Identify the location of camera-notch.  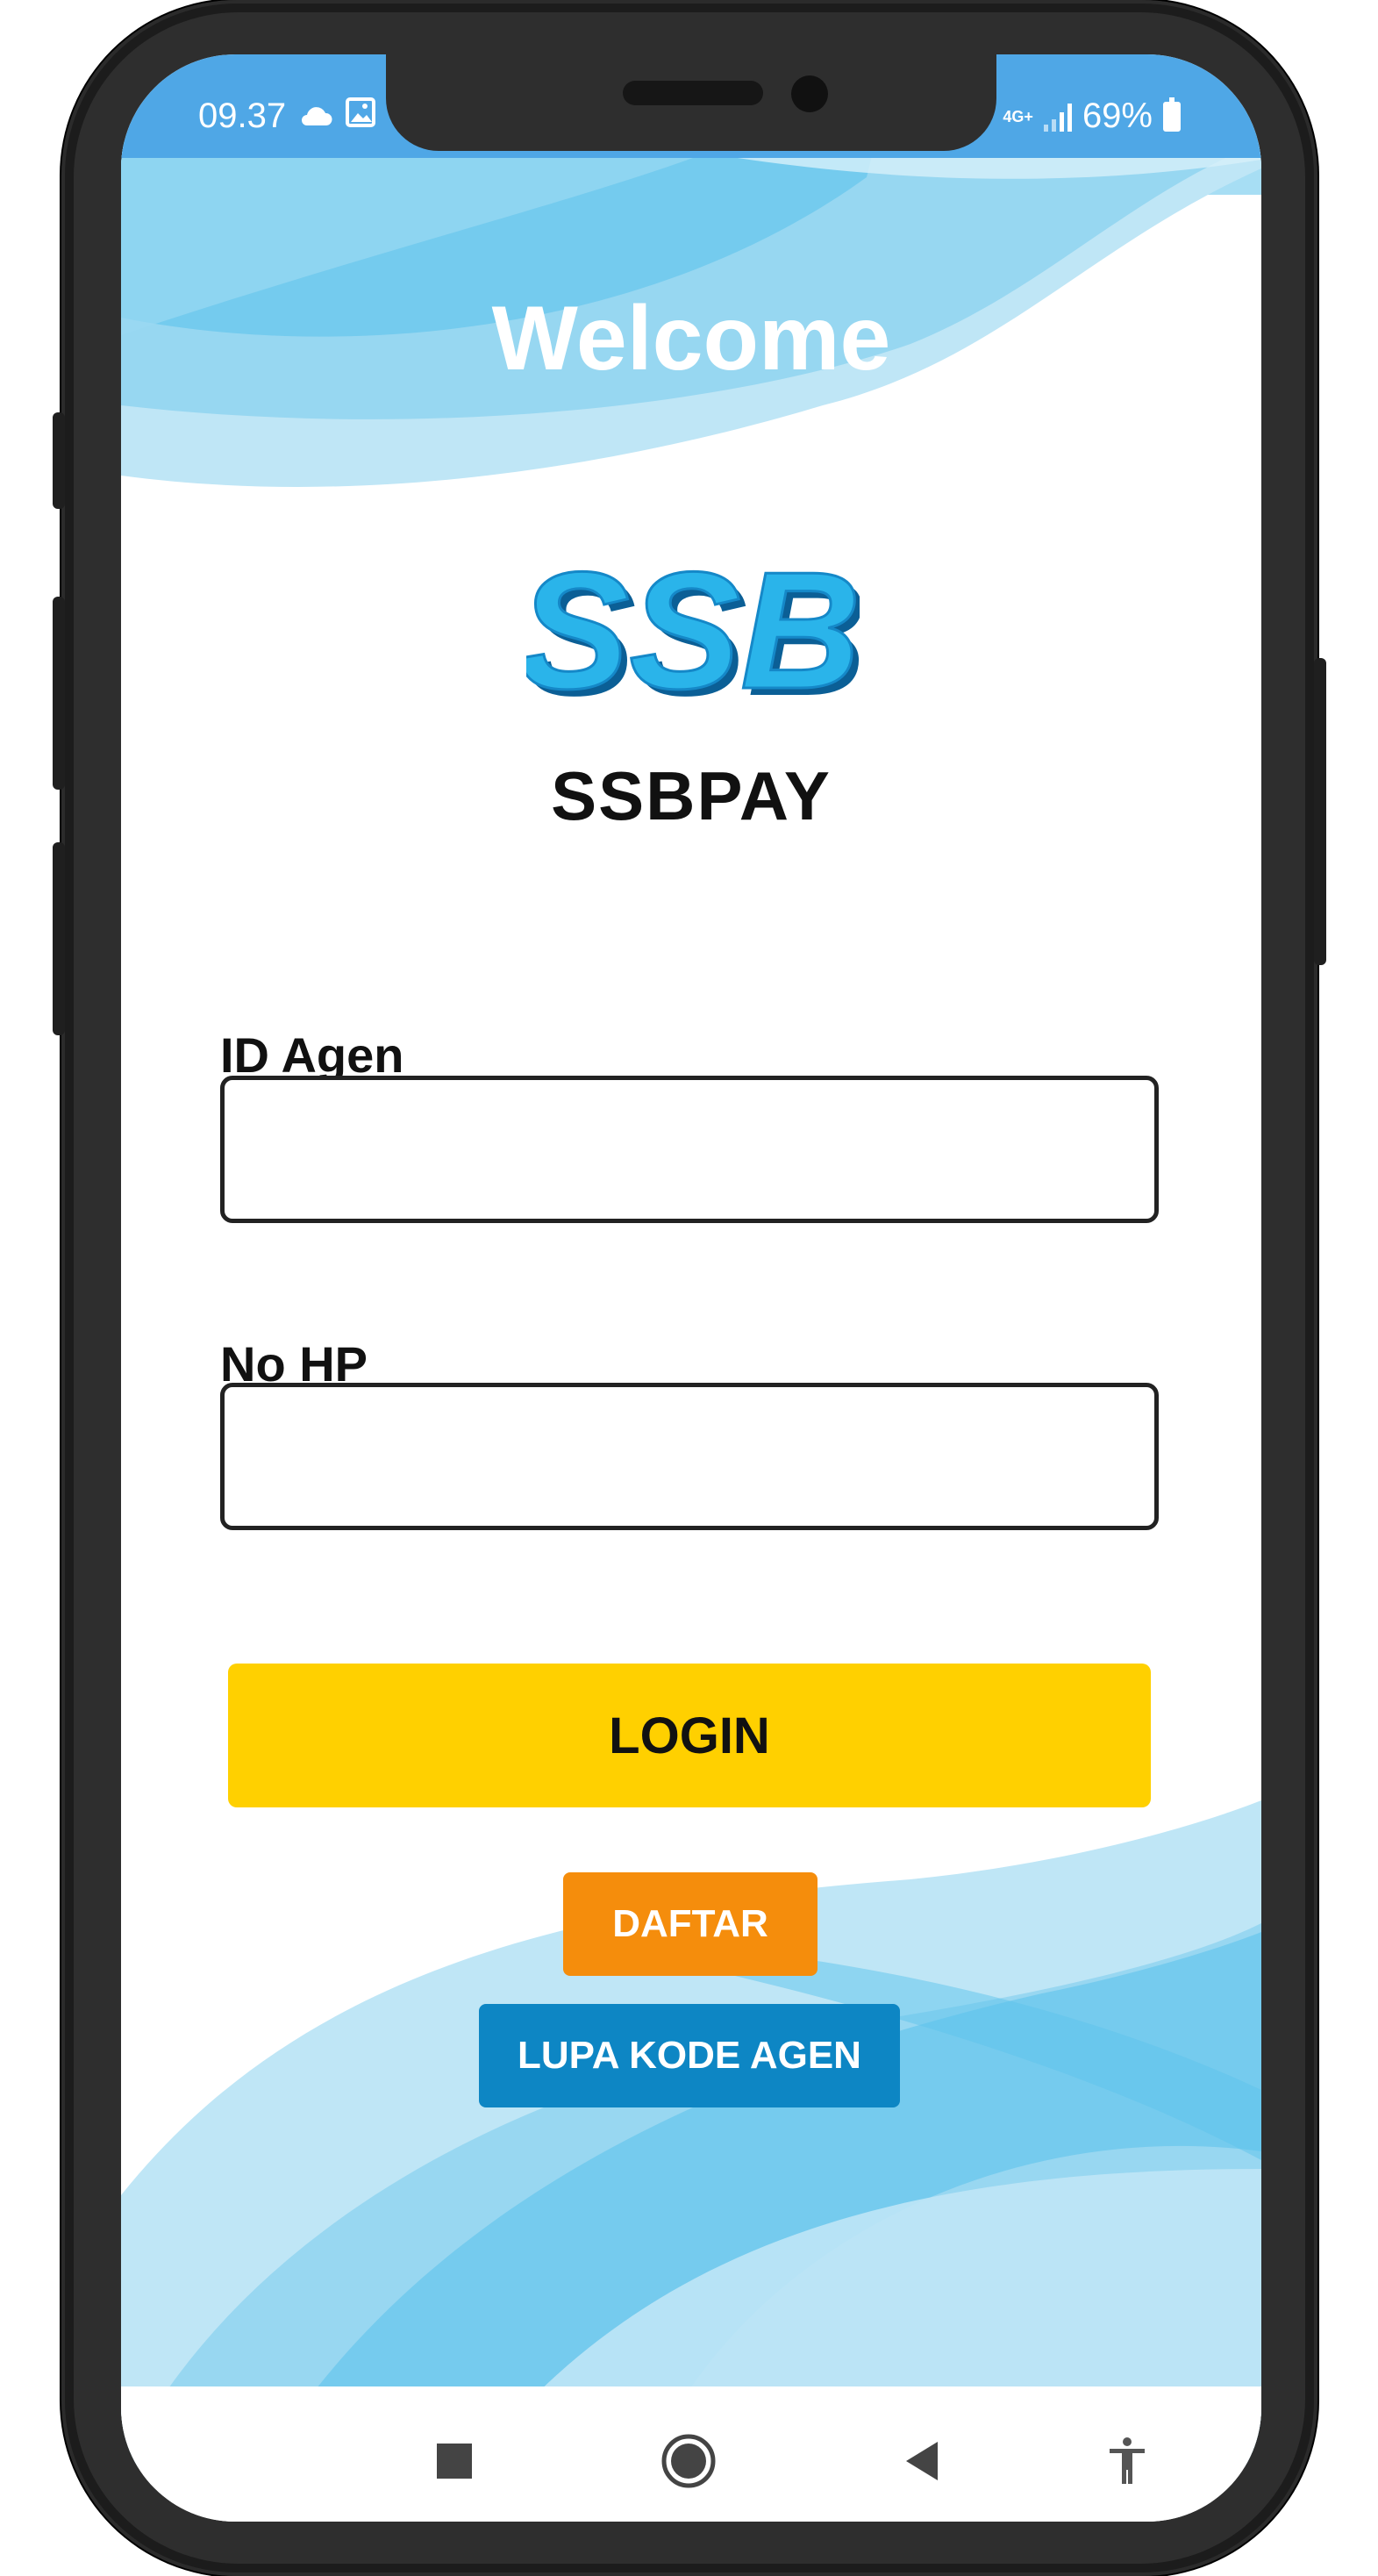
(691, 102).